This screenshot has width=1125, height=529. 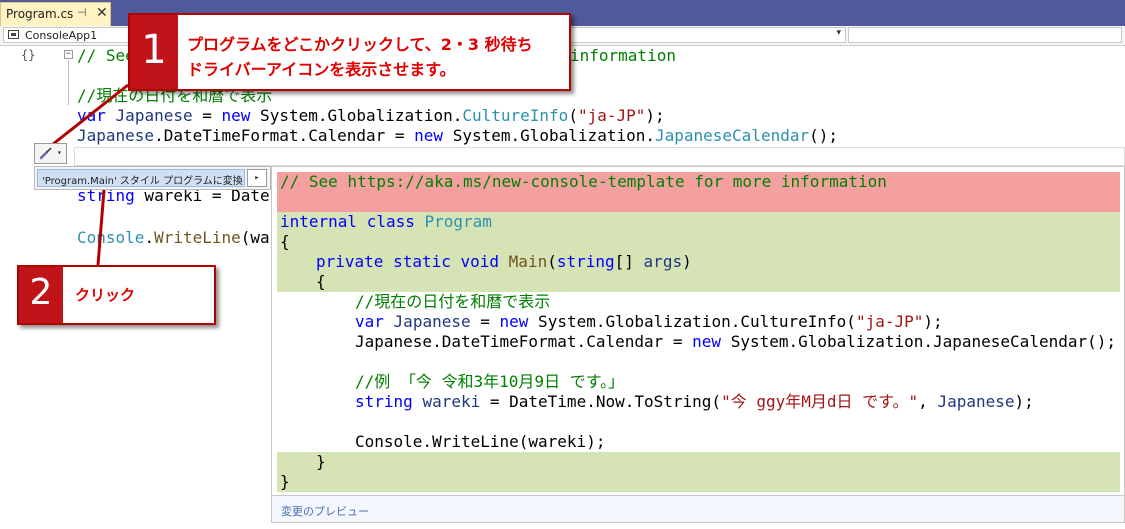 What do you see at coordinates (453, 301) in the screenshot?
I see `preview-line-6: //現在の日付を和暦で表示` at bounding box center [453, 301].